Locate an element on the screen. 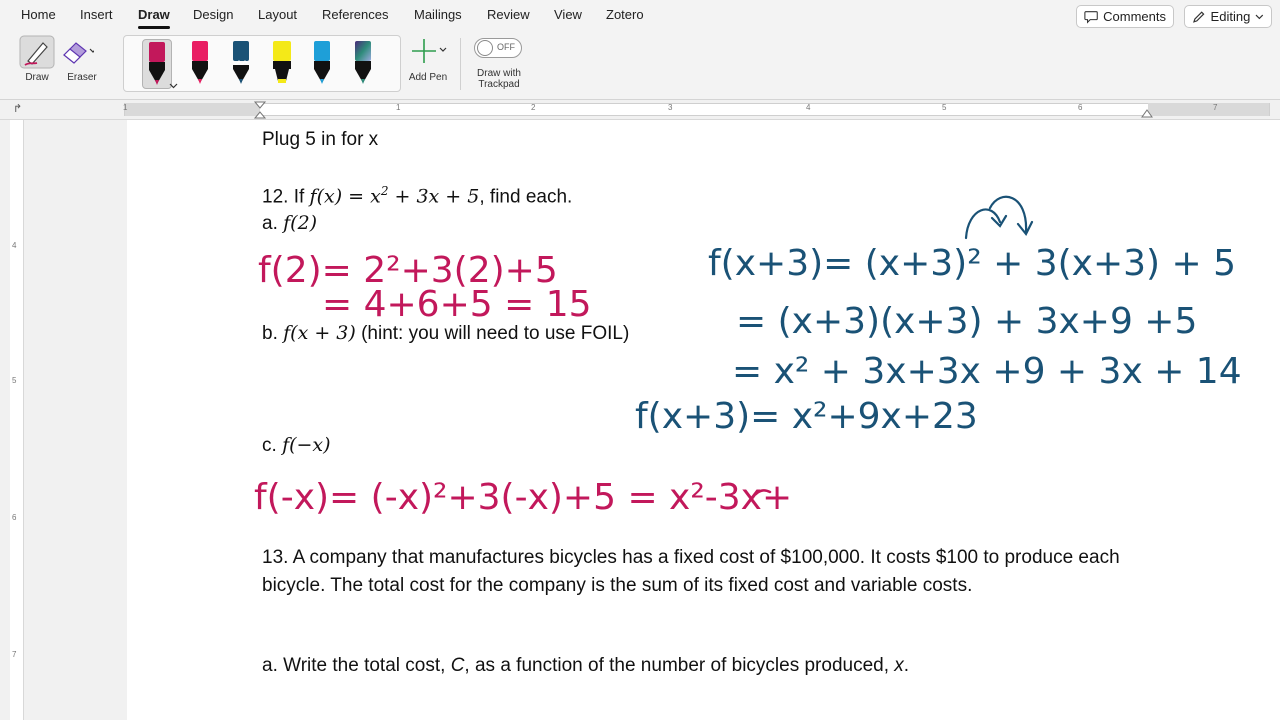 The image size is (1280, 720). pen-options-chevron-icon is located at coordinates (173, 86).